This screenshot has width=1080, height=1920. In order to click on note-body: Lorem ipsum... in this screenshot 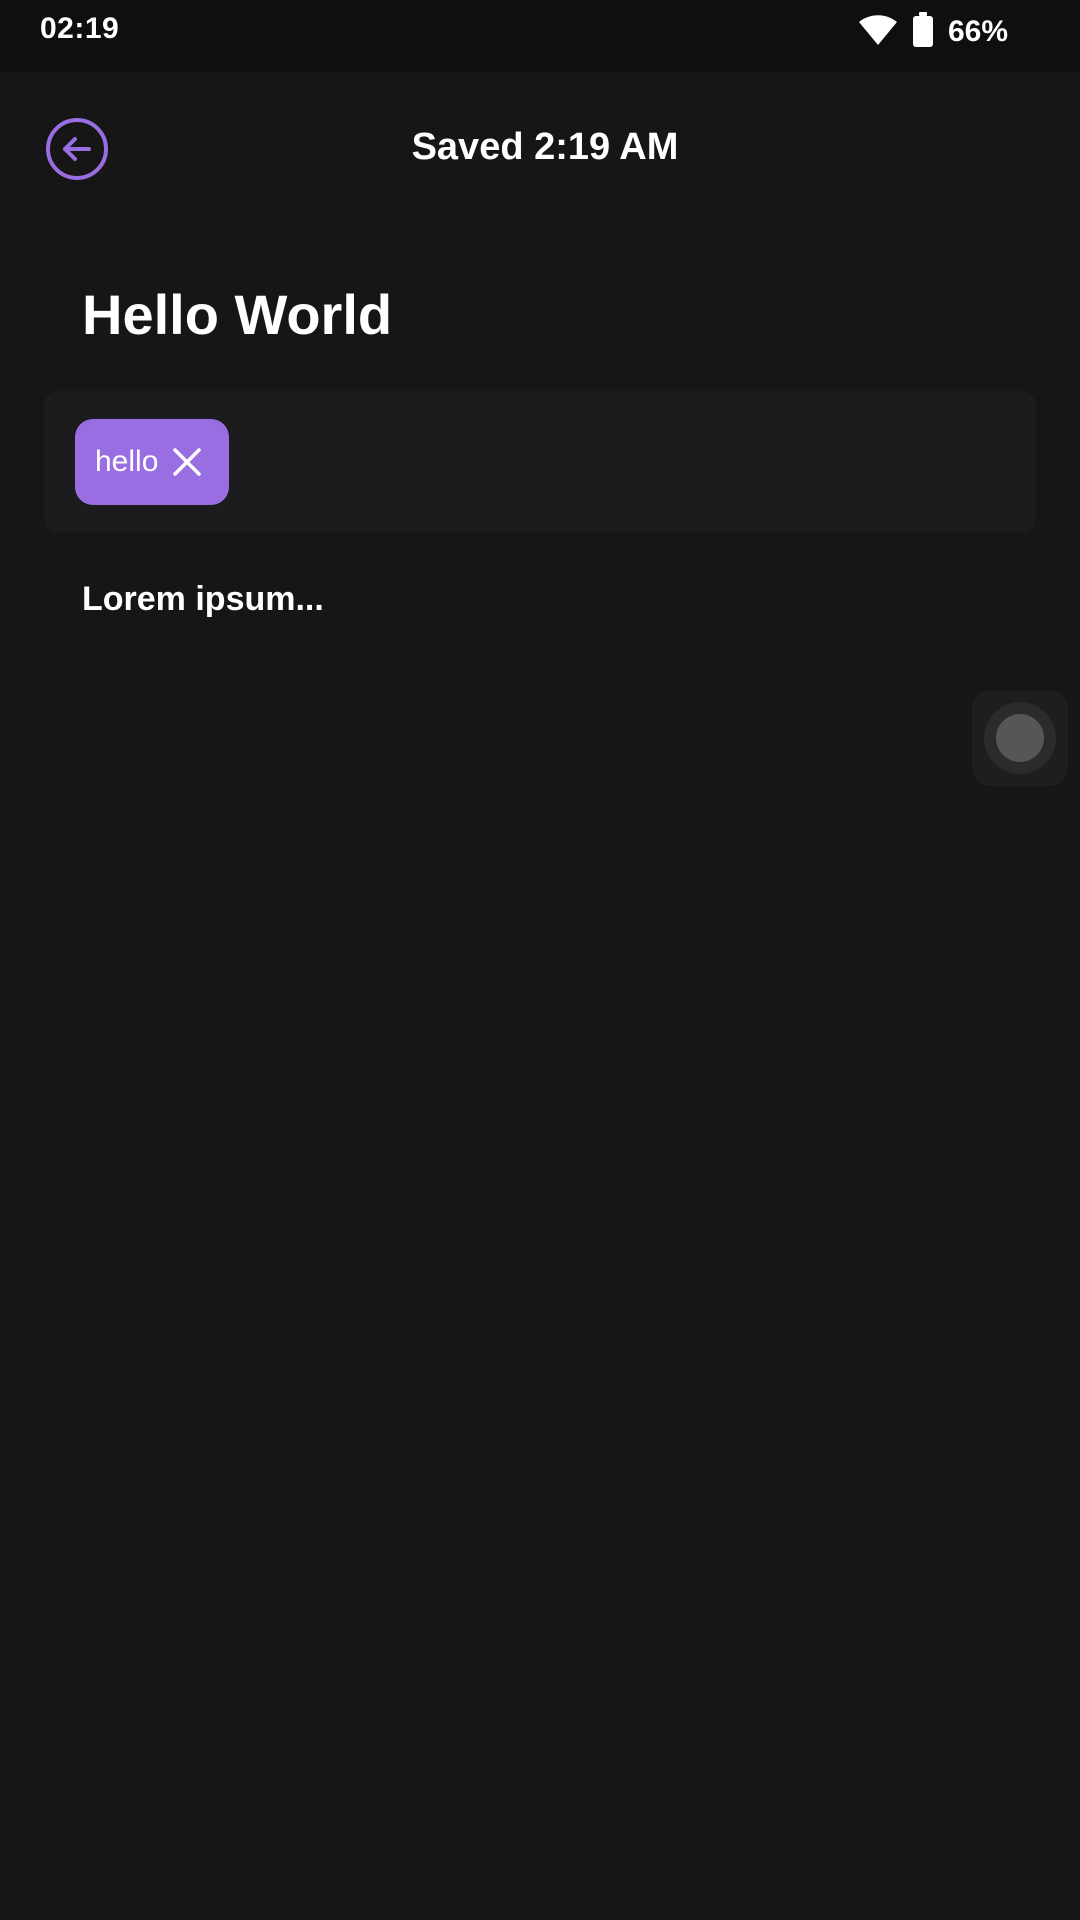, I will do `click(203, 599)`.